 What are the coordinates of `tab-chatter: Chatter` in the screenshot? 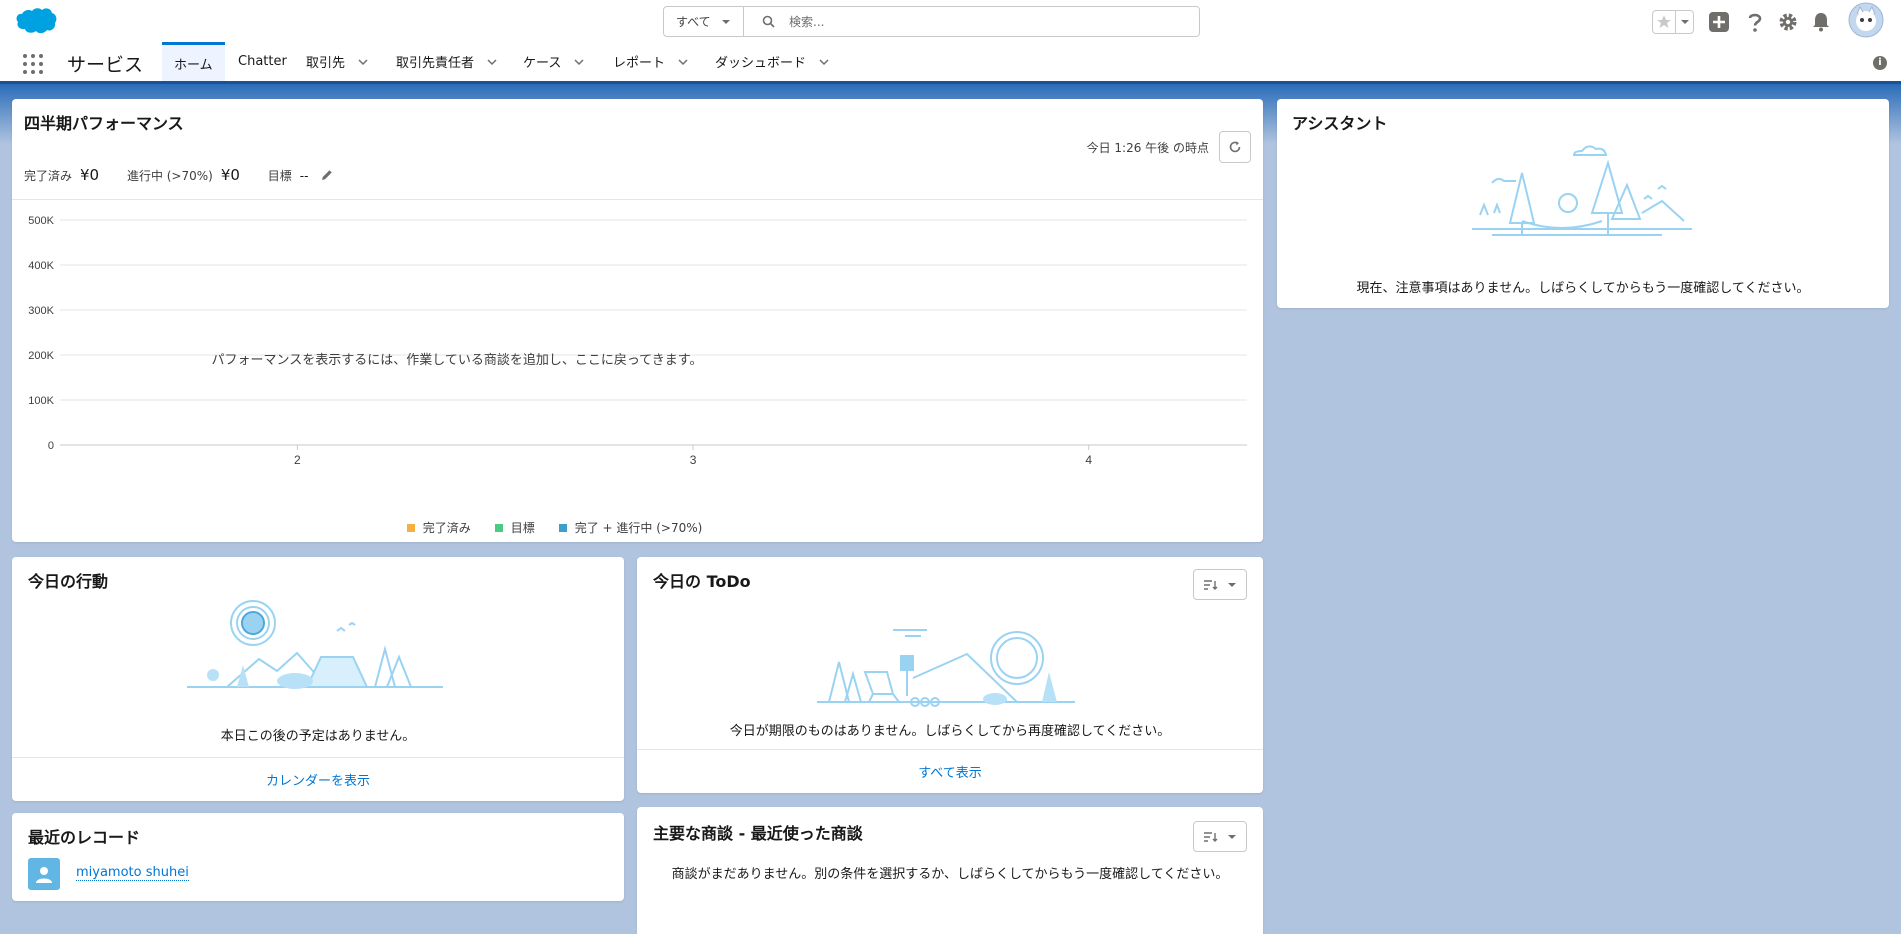 It's located at (262, 61).